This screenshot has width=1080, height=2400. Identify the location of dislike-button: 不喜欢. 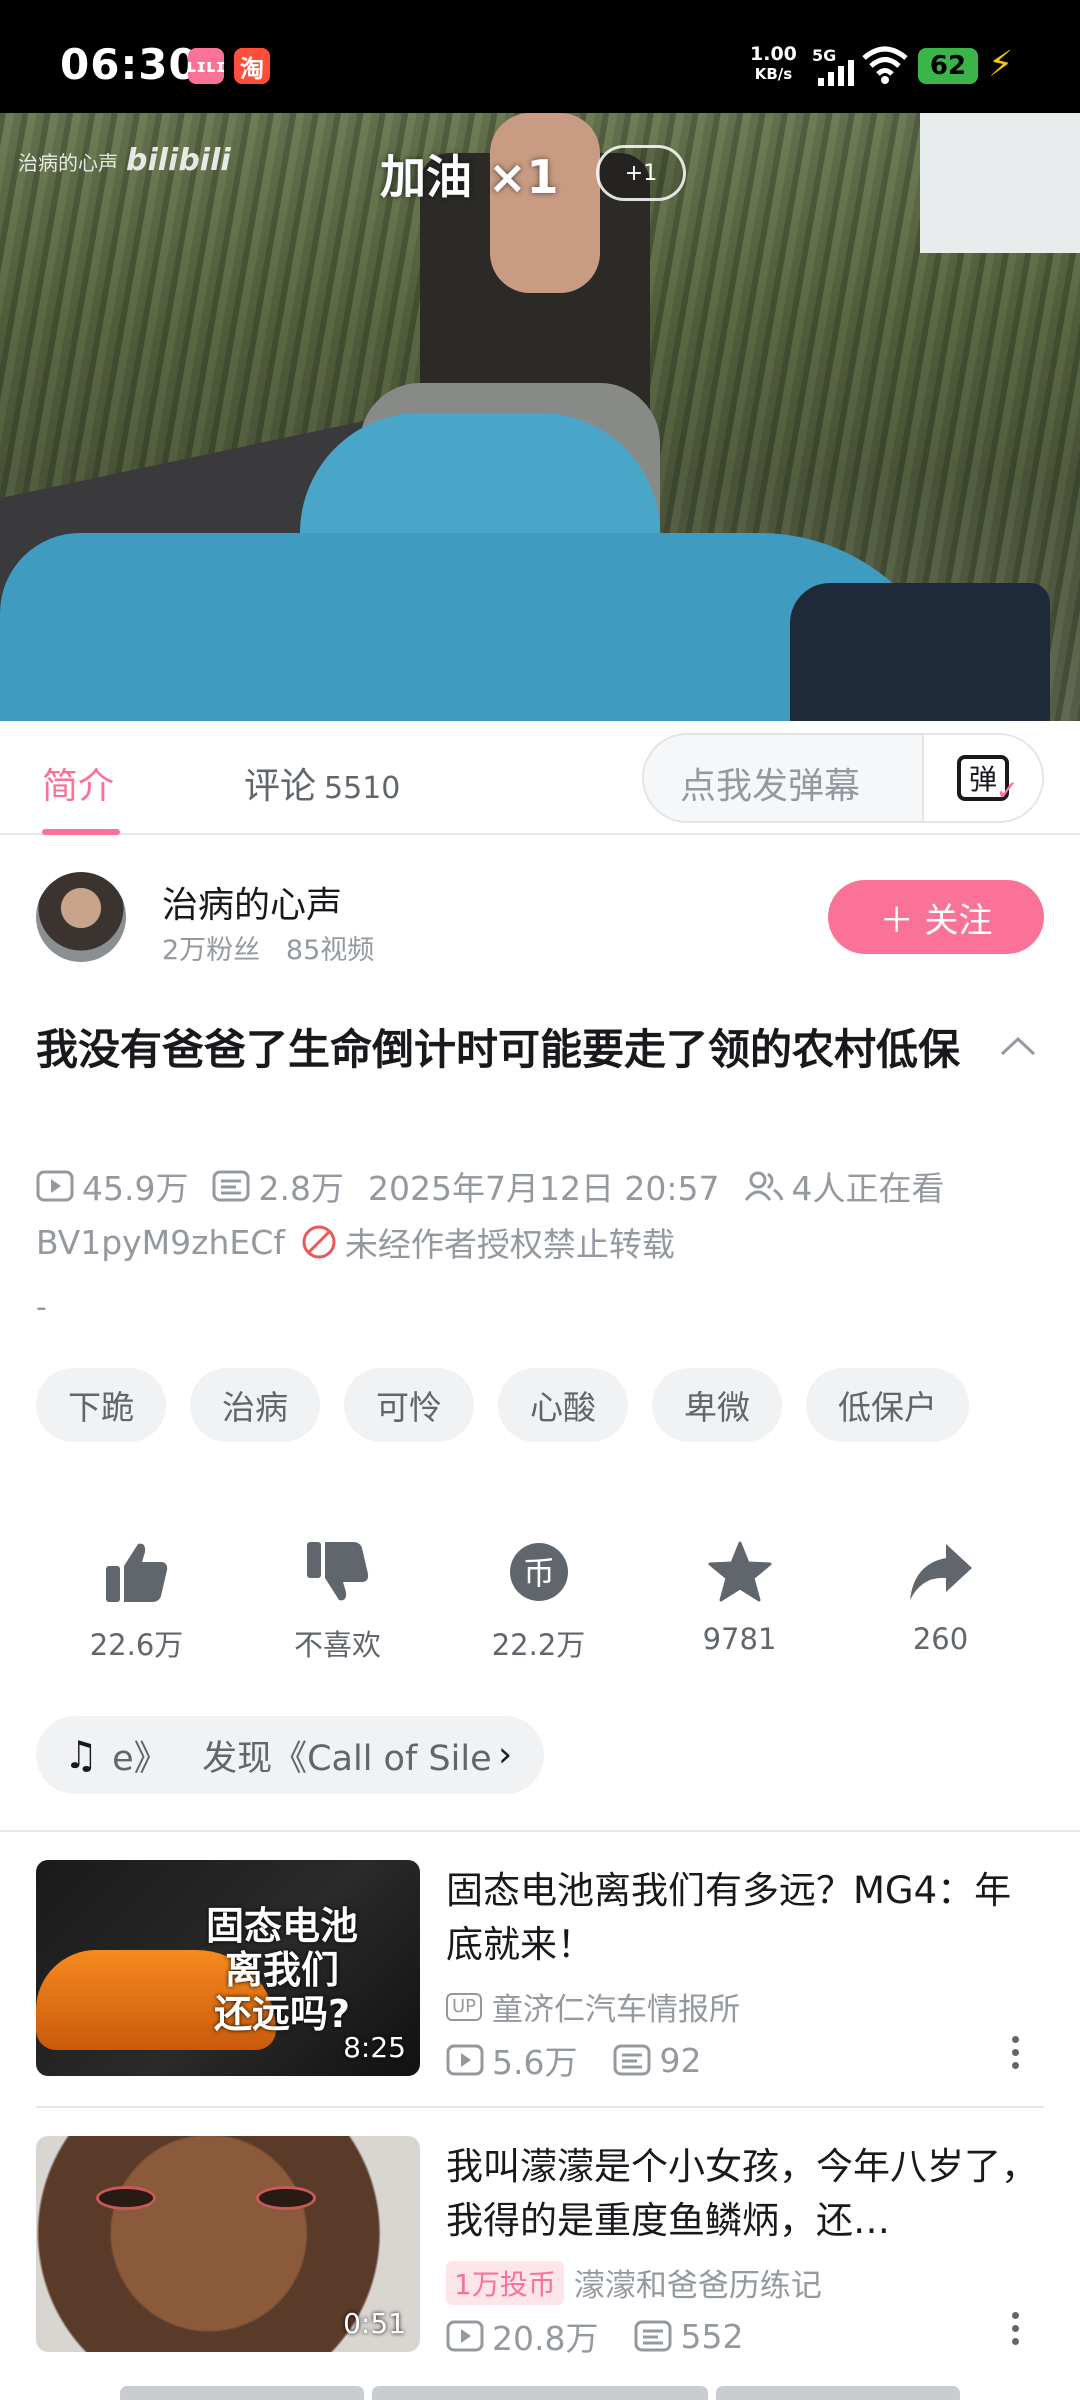
(337, 1602).